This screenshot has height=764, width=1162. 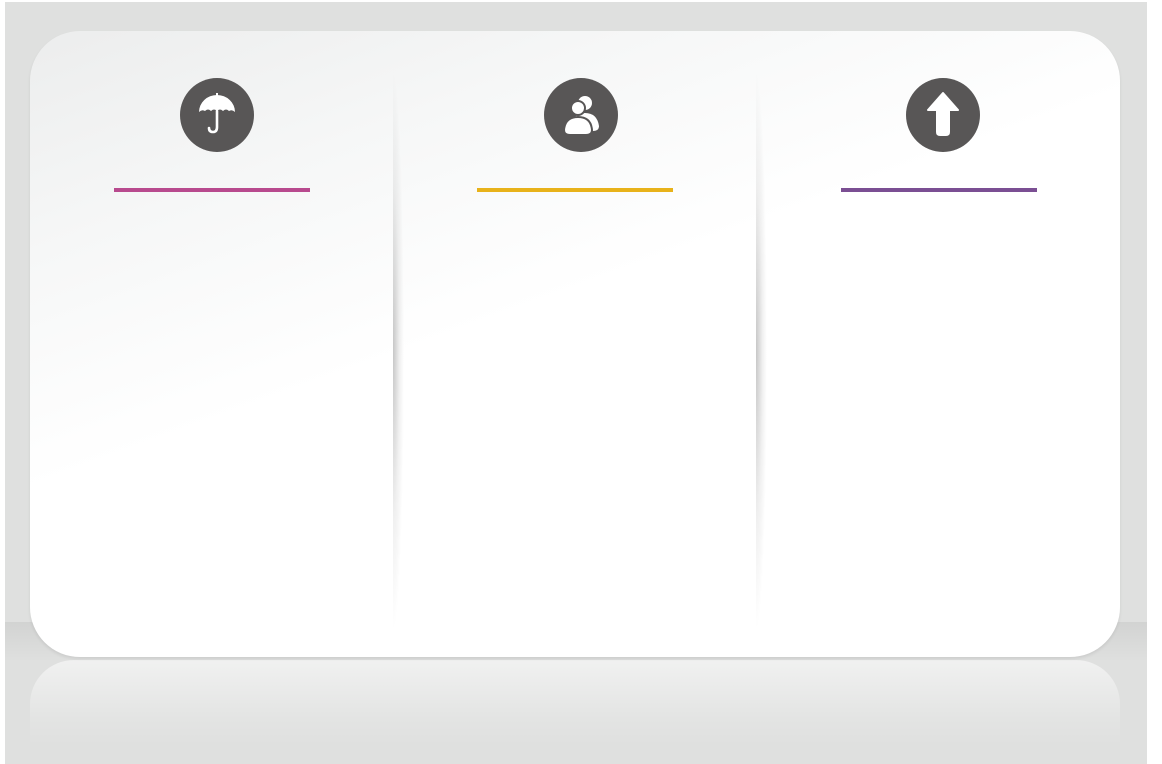 I want to click on umbrella-icon, so click(x=217, y=115).